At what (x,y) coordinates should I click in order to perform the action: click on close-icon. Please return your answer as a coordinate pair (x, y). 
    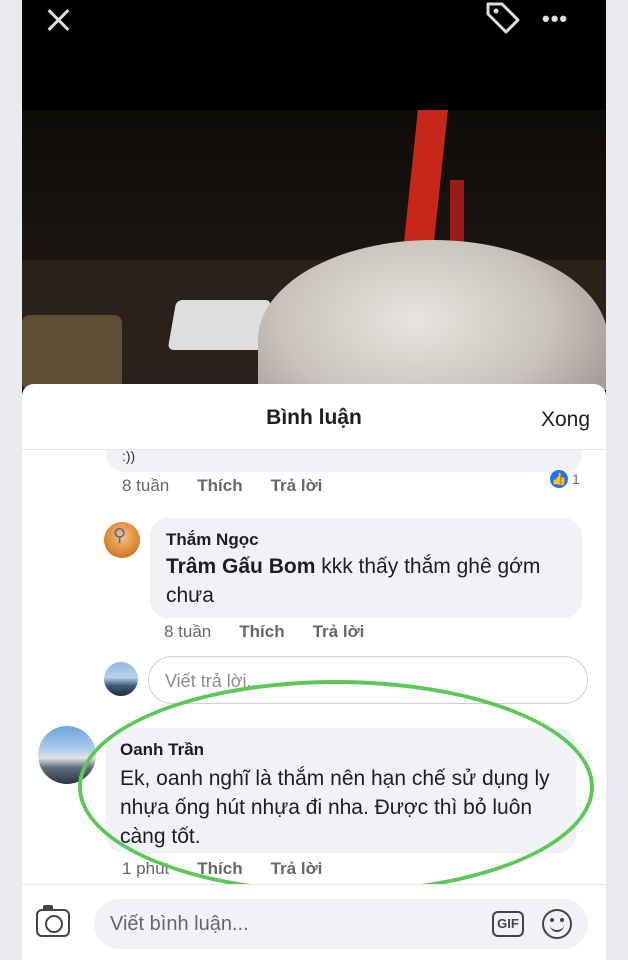
    Looking at the image, I should click on (58, 20).